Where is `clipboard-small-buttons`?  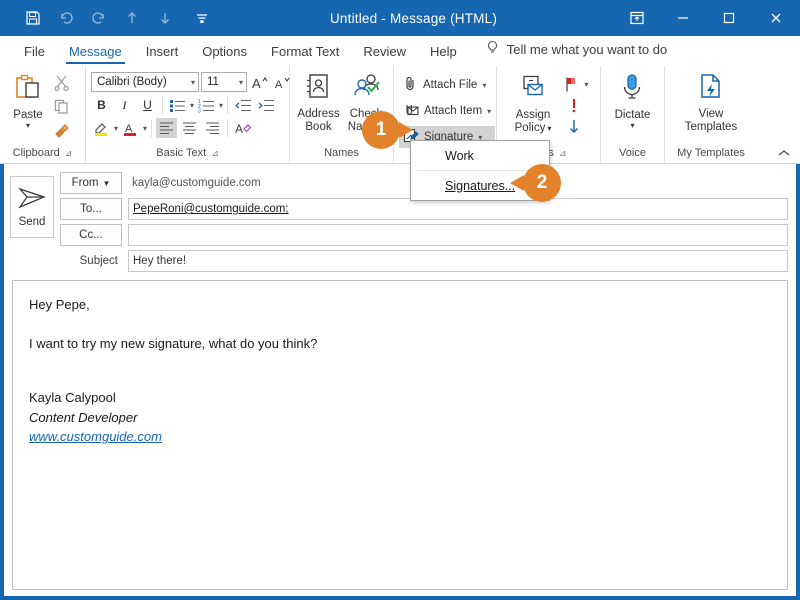 clipboard-small-buttons is located at coordinates (61, 105).